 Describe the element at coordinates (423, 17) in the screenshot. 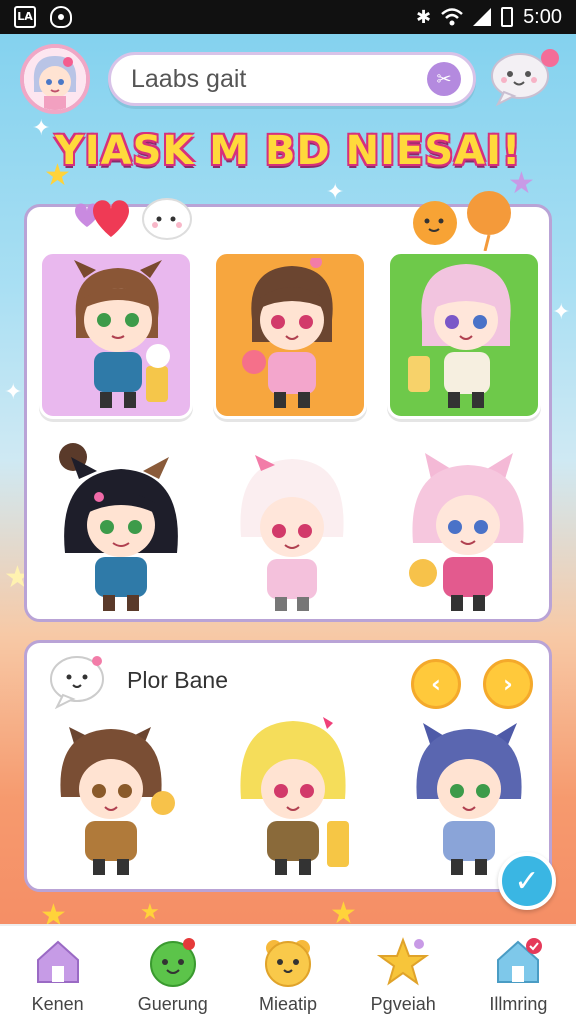

I see `bluetooth-icon: ✱` at that location.